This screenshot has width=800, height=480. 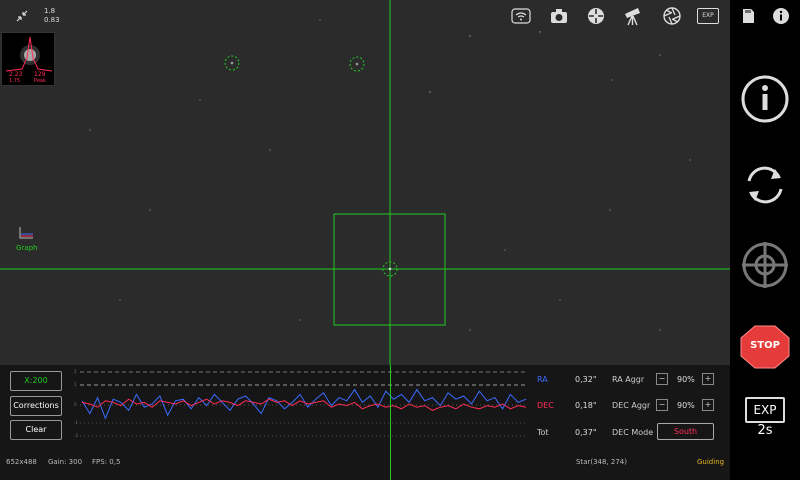 I want to click on tot-label: Tot, so click(x=543, y=432).